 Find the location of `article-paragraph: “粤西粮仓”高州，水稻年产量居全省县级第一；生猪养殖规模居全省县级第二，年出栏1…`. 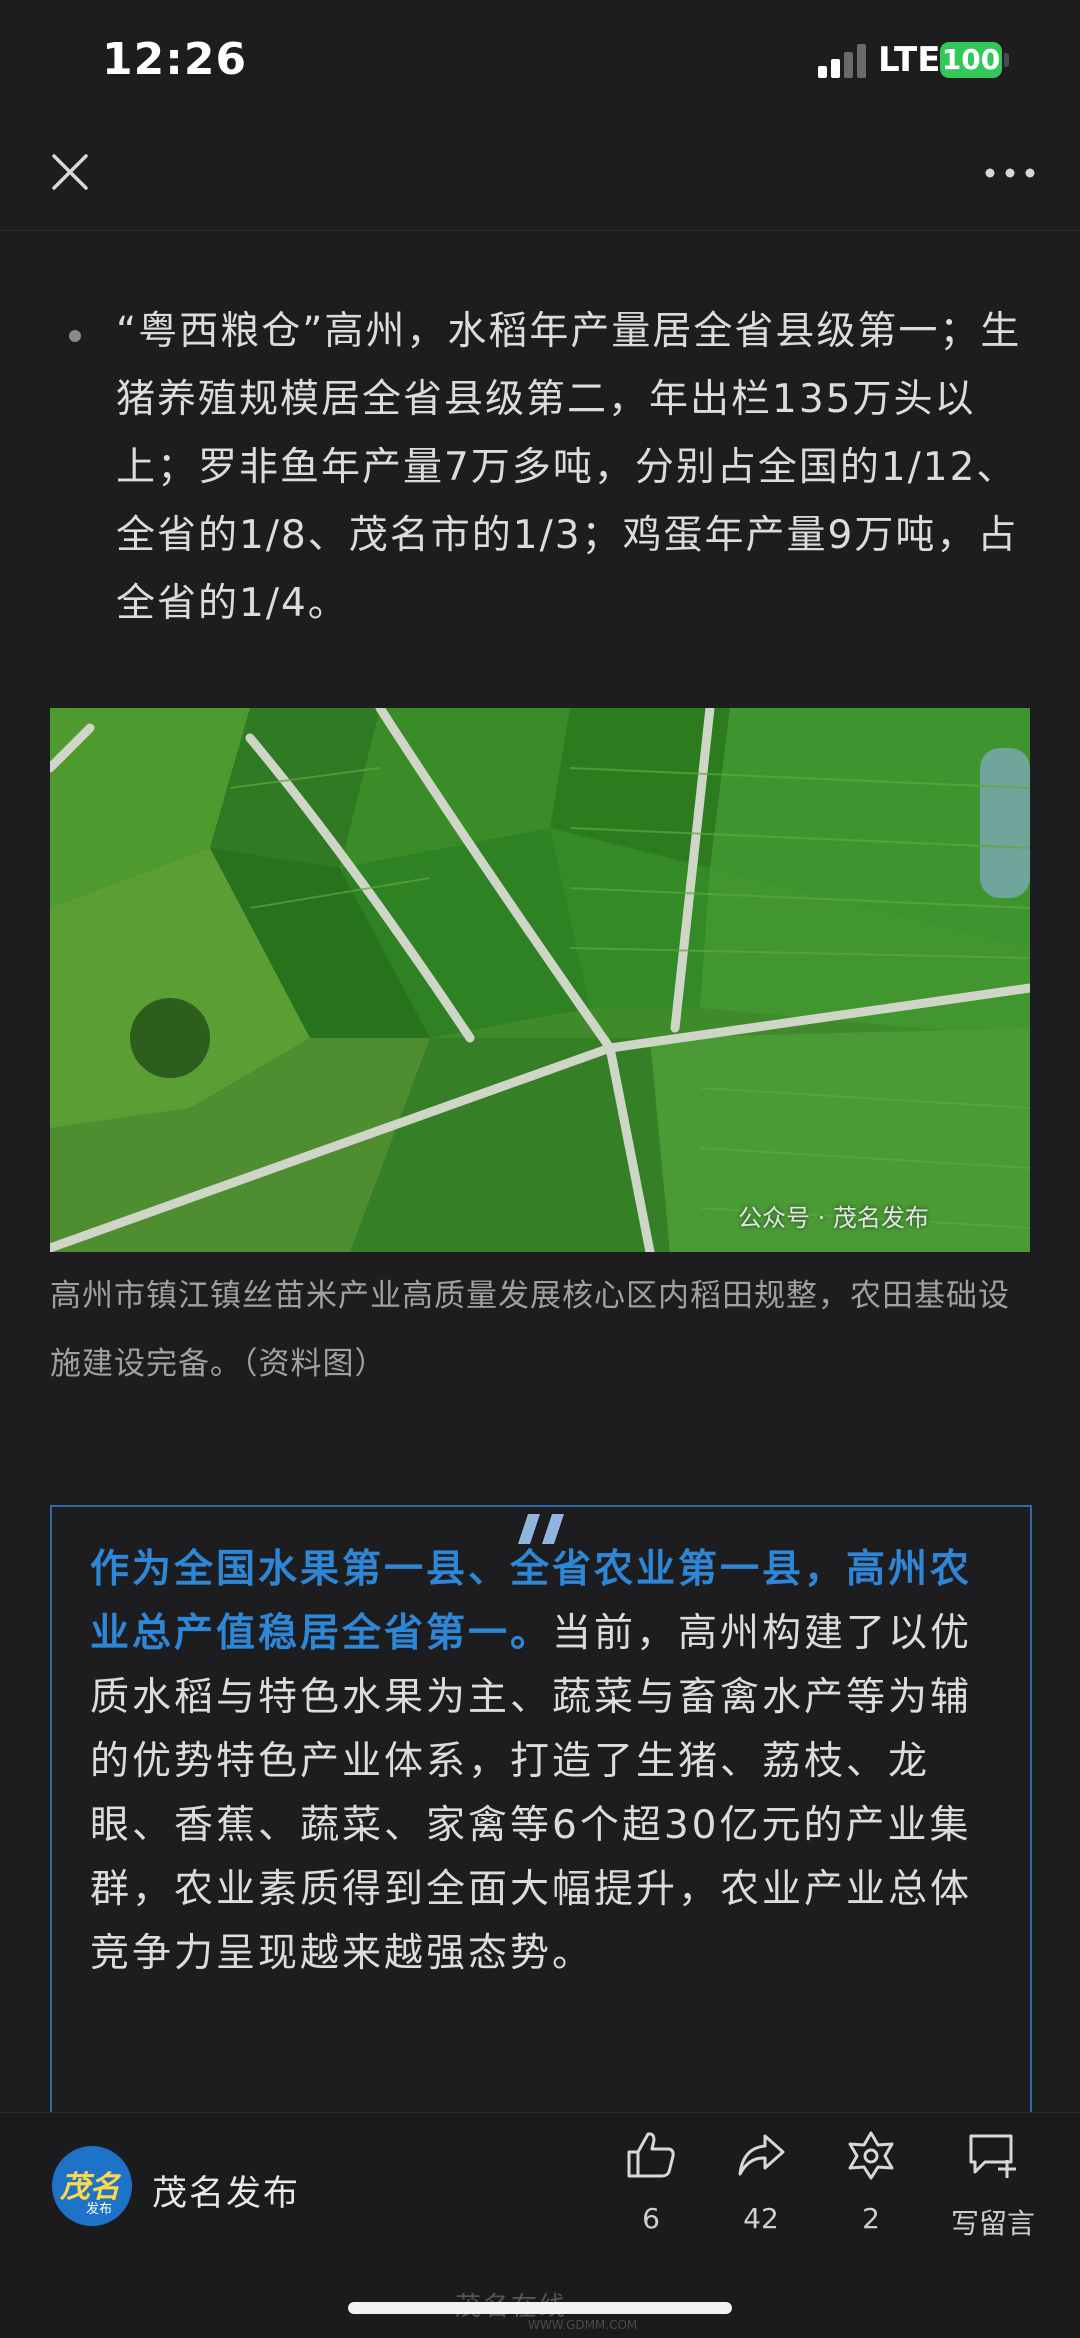

article-paragraph: “粤西粮仓”高州，水稻年产量居全省县级第一；生猪养殖规模居全省县级第二，年出栏1… is located at coordinates (569, 467).